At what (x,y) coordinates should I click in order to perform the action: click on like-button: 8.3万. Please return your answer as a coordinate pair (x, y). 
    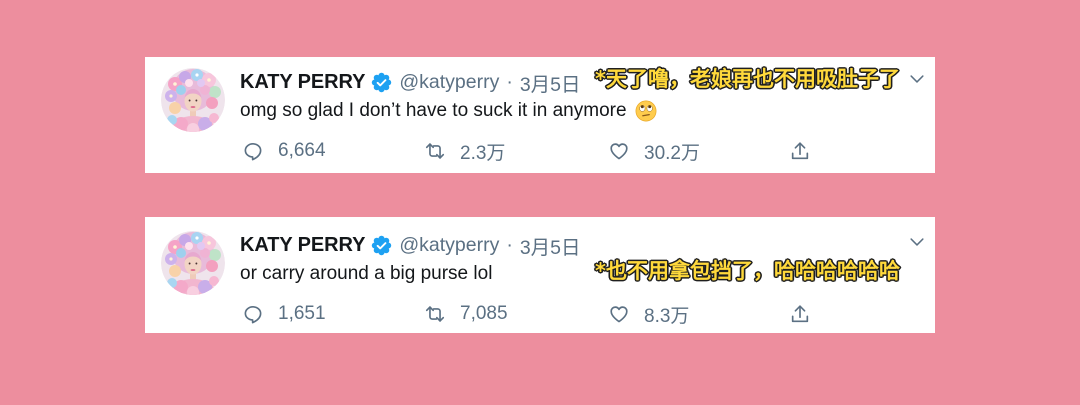
    Looking at the image, I should click on (649, 314).